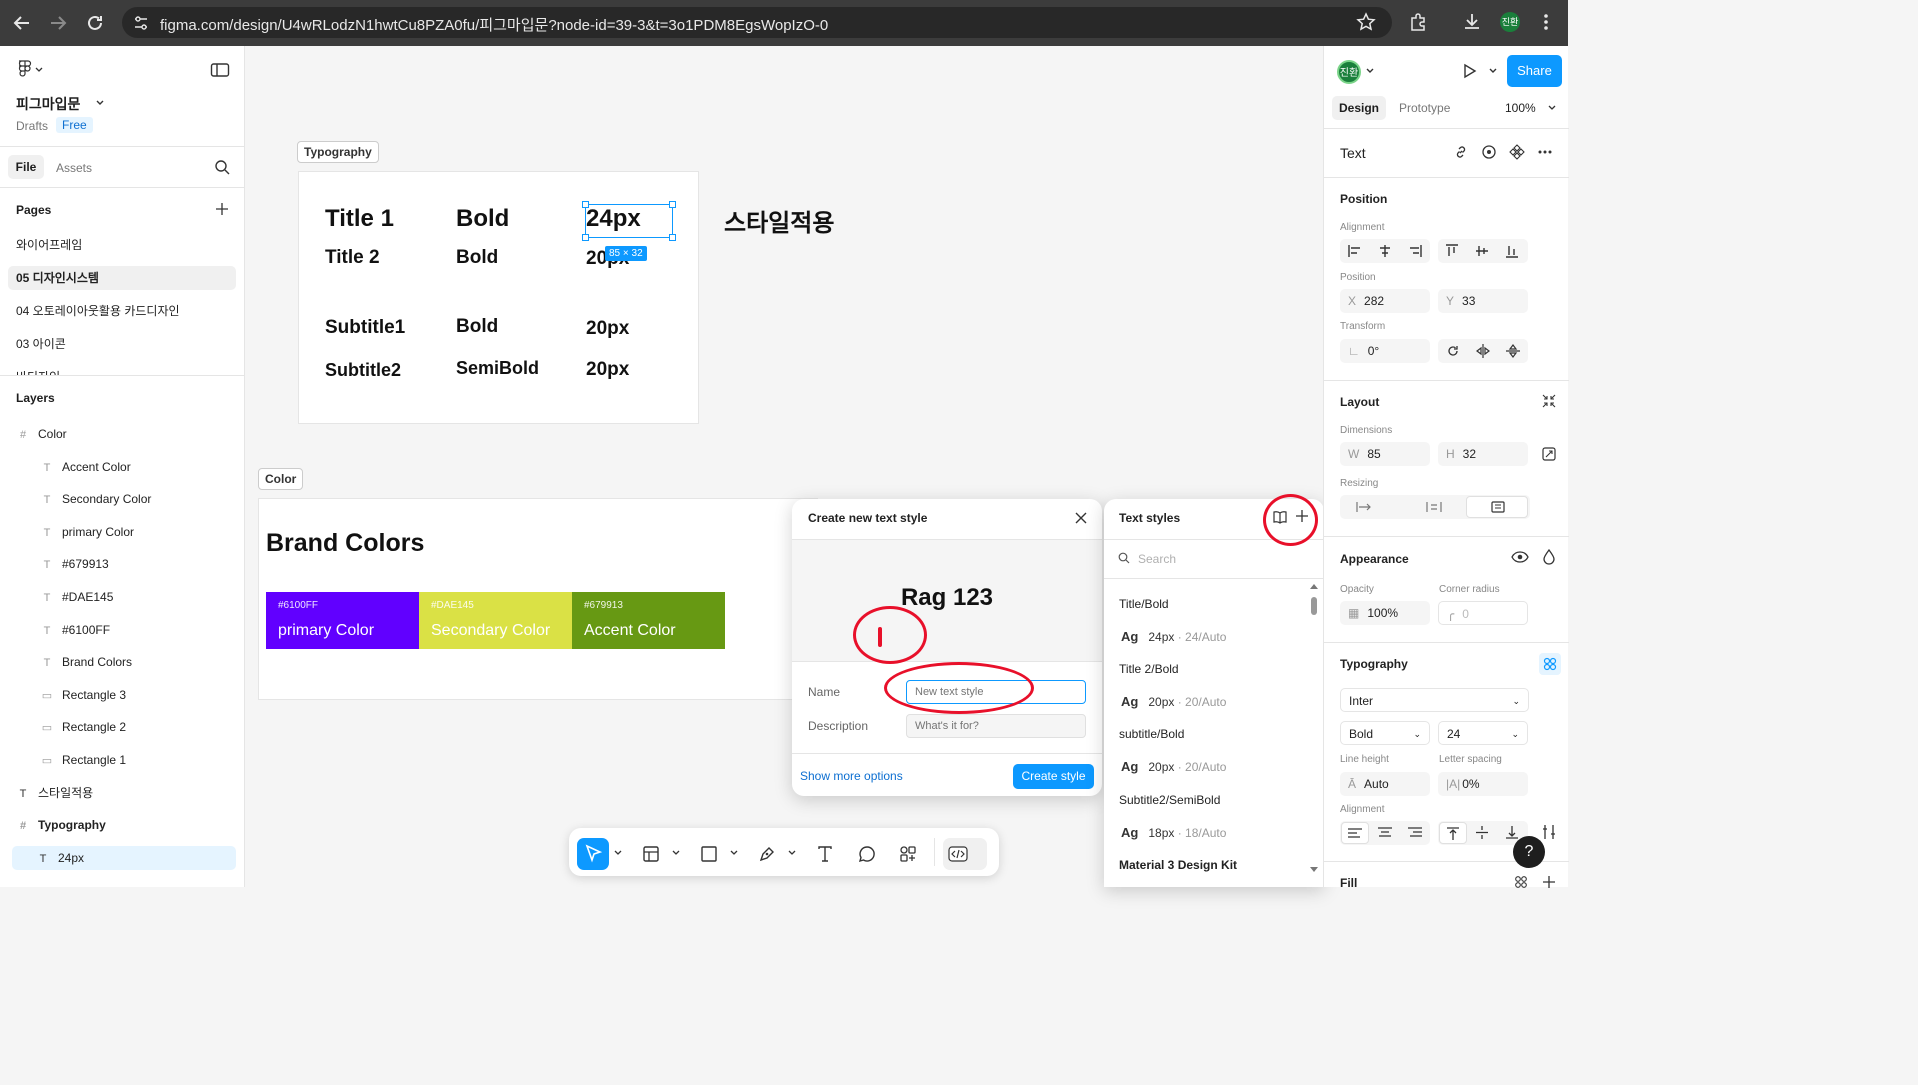  Describe the element at coordinates (1489, 152) in the screenshot. I see `style-icon` at that location.